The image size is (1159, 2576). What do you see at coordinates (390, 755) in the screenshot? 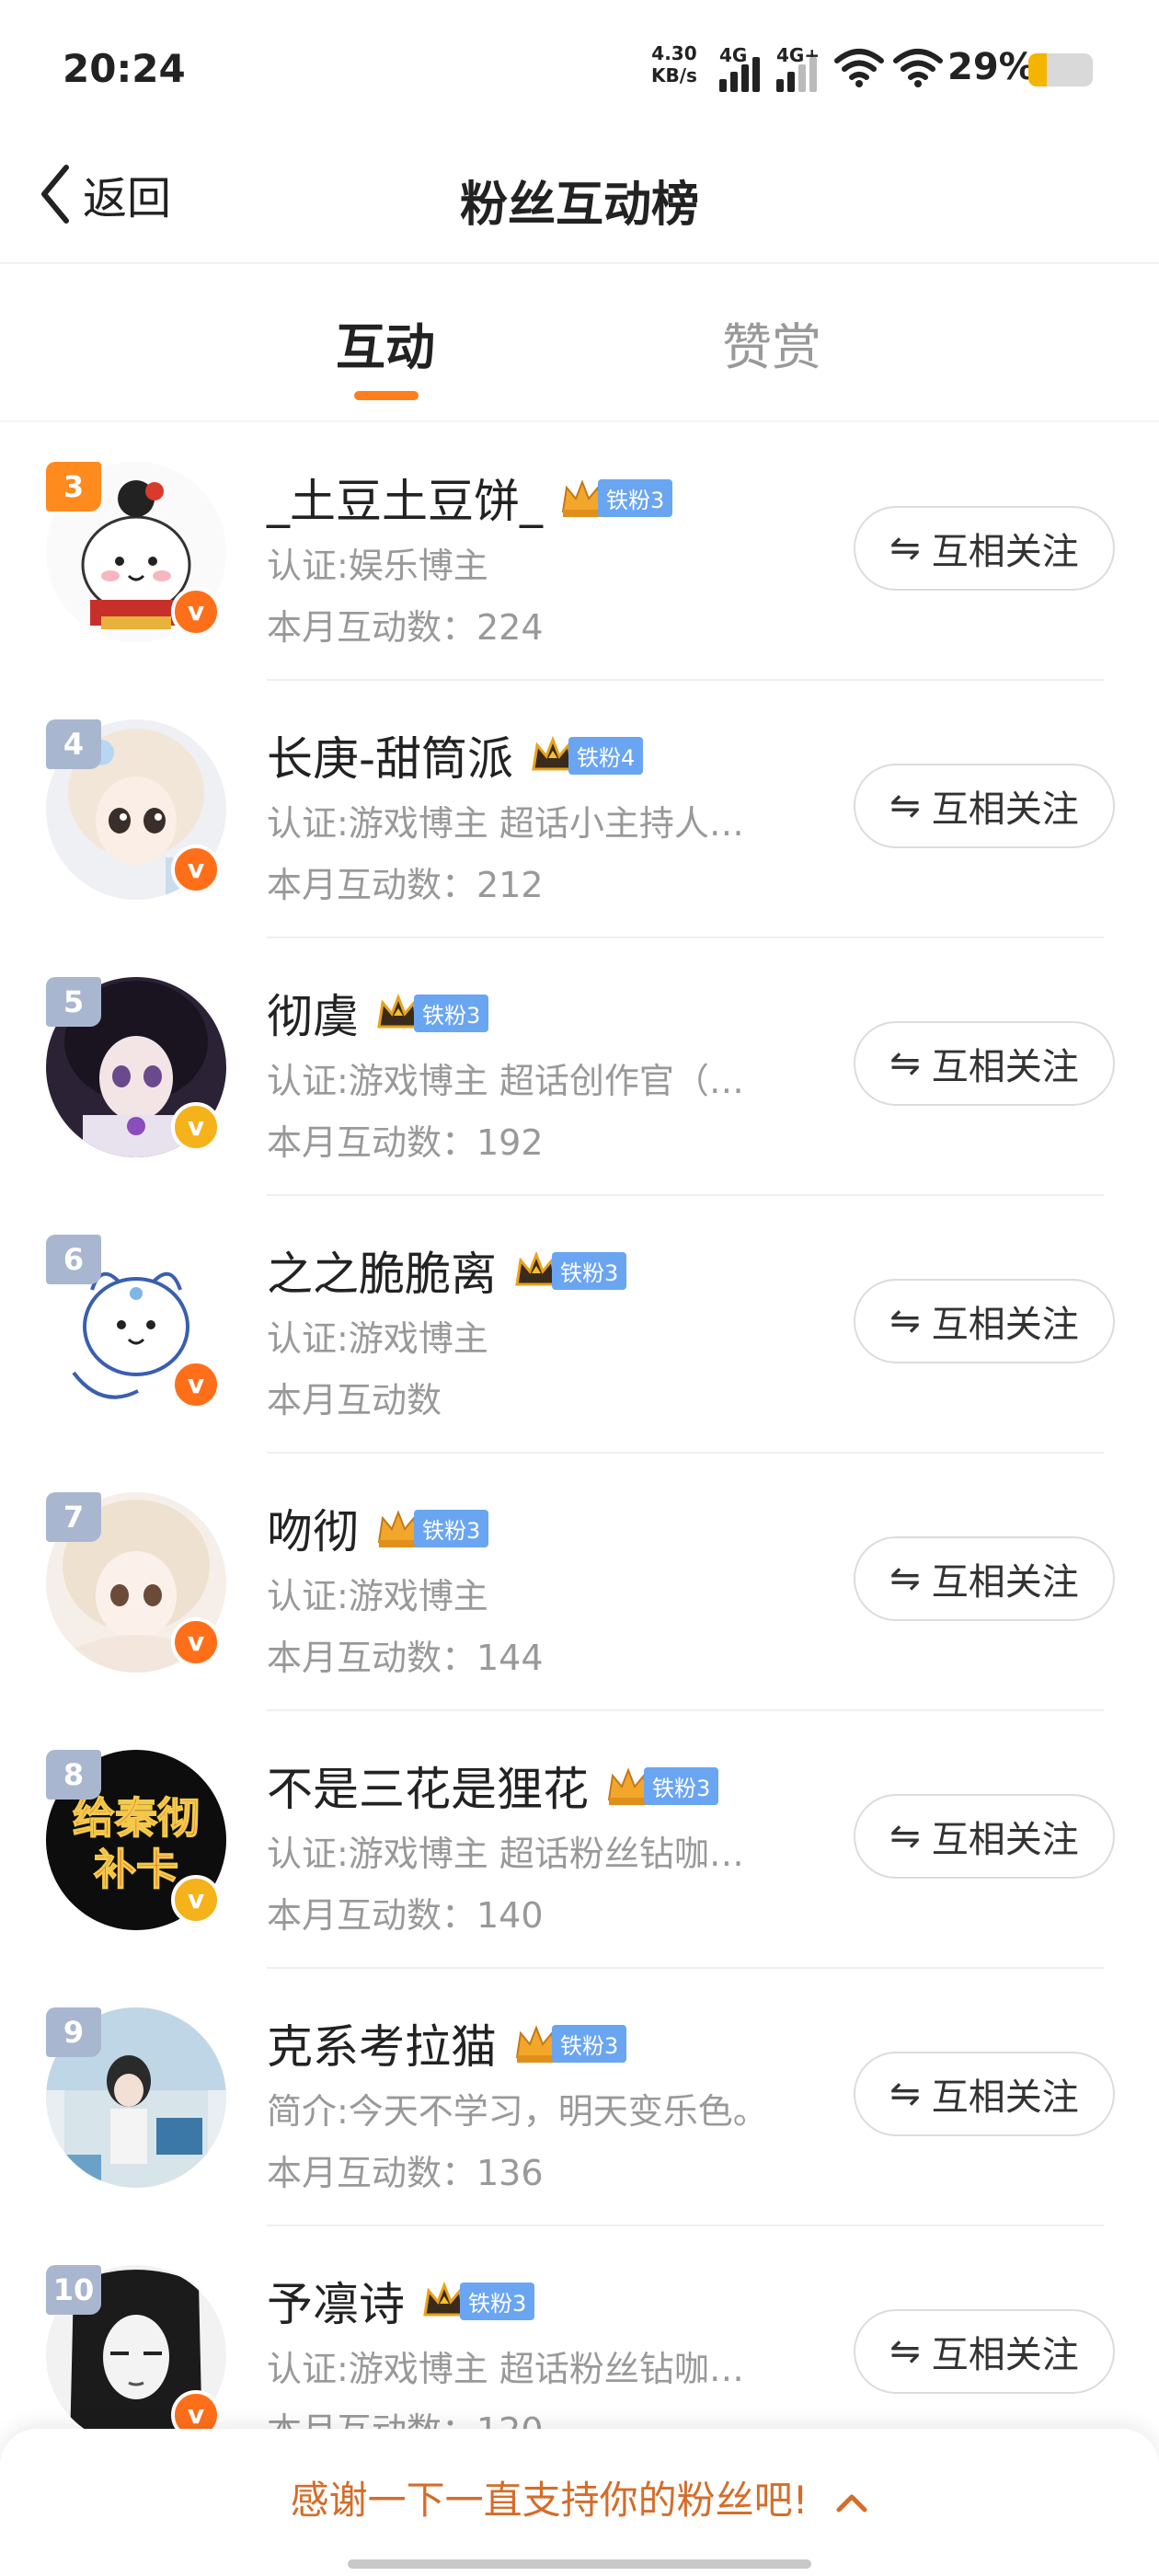
I see `user-name: 长庚-甜筒派` at bounding box center [390, 755].